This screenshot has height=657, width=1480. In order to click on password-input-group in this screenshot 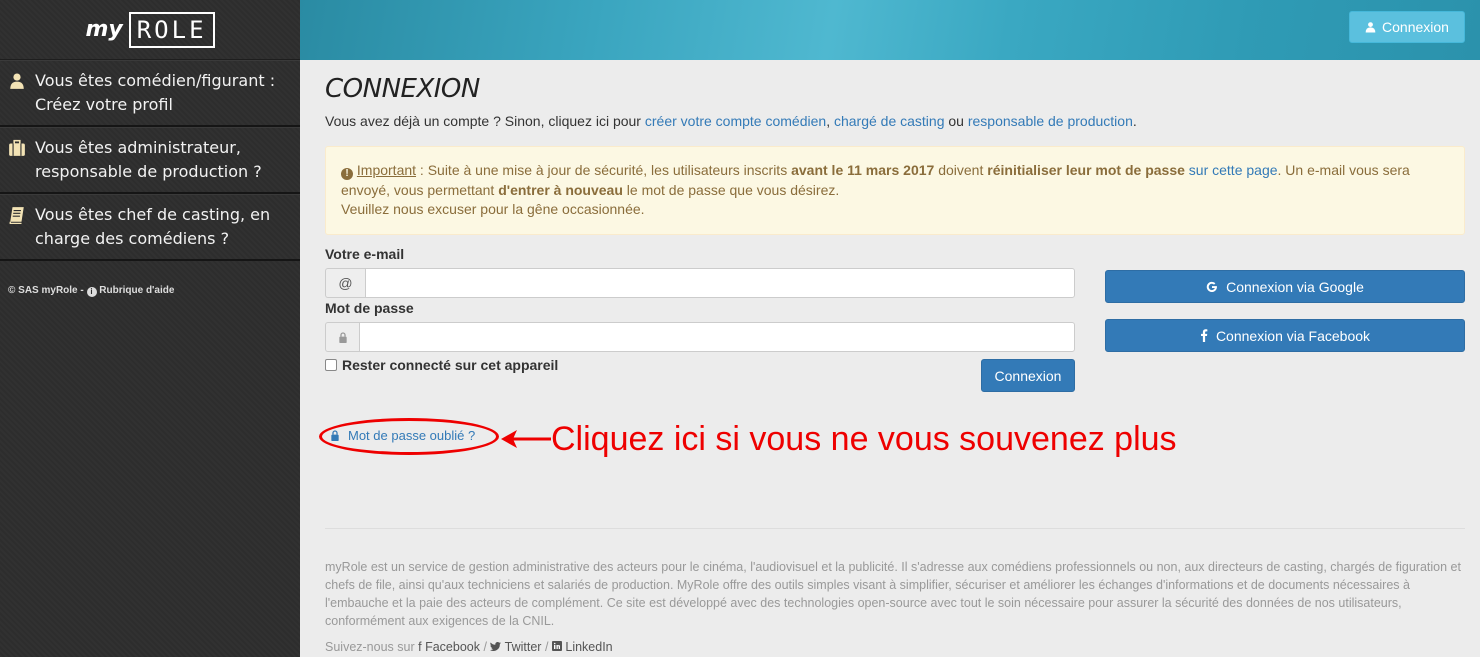, I will do `click(700, 337)`.